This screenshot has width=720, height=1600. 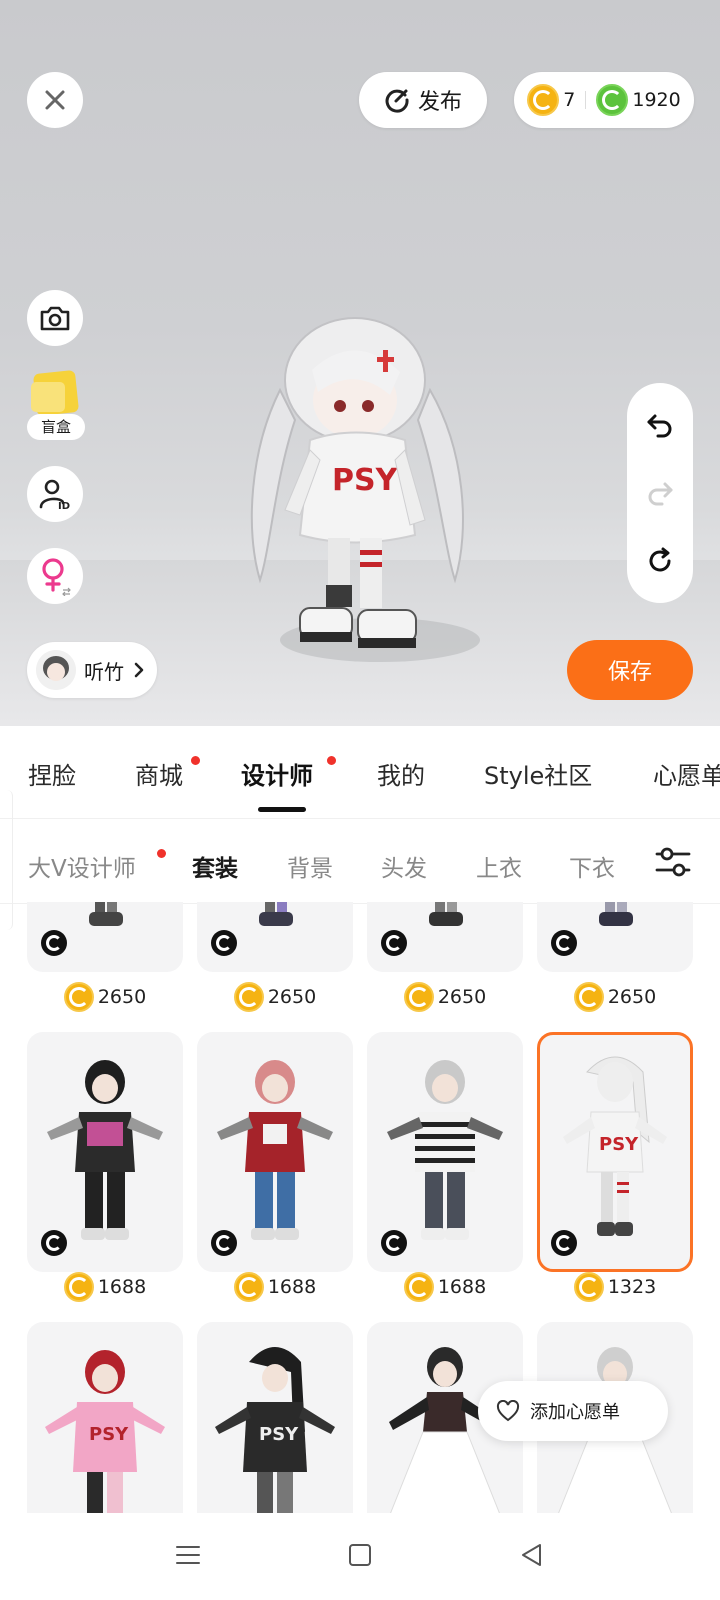 I want to click on heart-icon, so click(x=508, y=1411).